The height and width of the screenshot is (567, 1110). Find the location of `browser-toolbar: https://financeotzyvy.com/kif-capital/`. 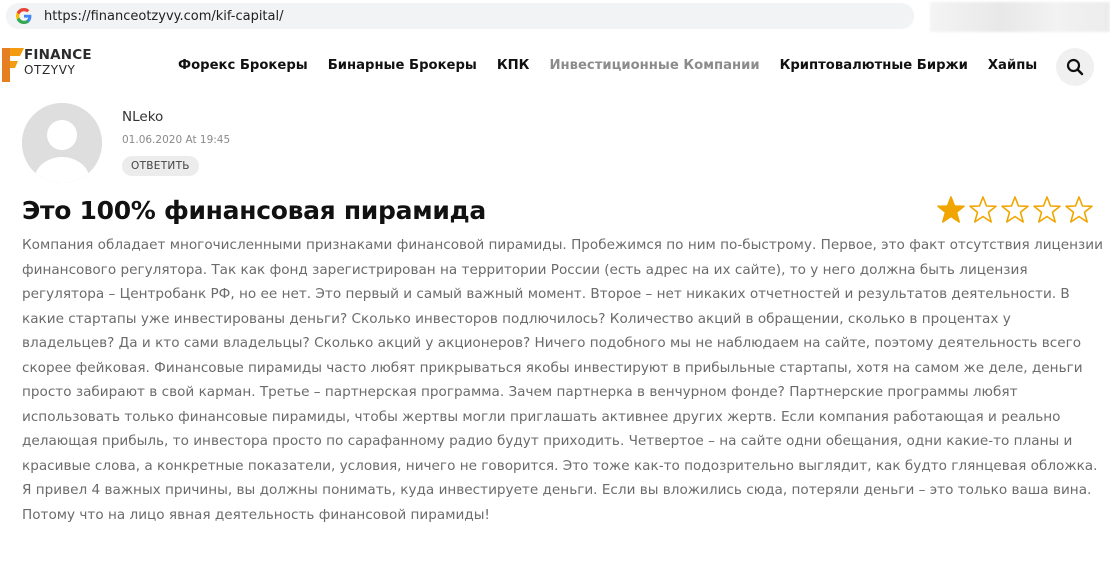

browser-toolbar: https://financeotzyvy.com/kif-capital/ is located at coordinates (555, 17).